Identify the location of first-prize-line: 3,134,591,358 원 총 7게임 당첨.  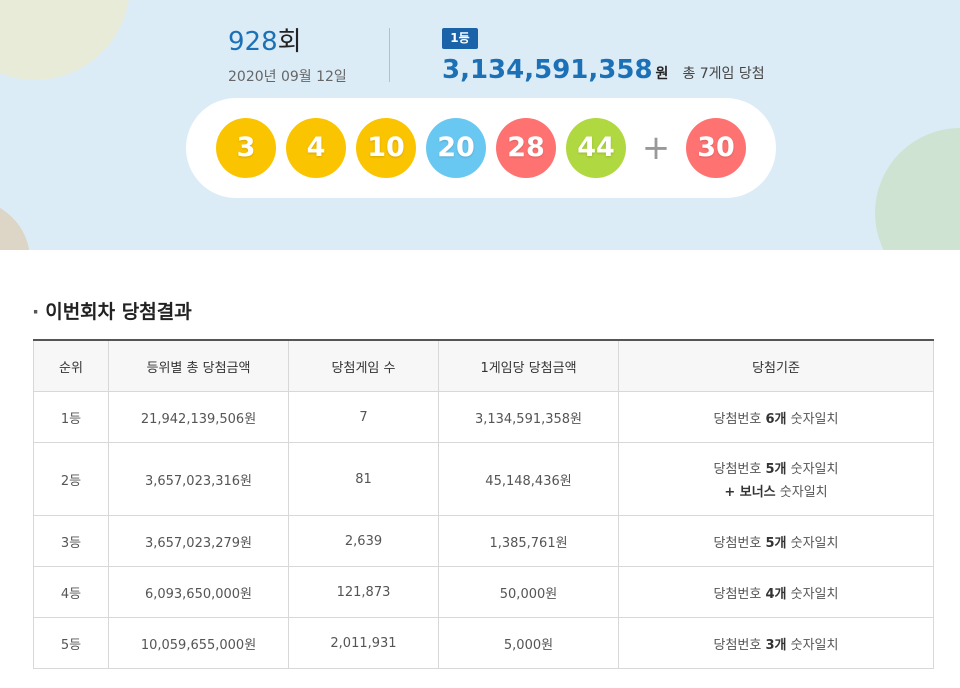
(603, 70).